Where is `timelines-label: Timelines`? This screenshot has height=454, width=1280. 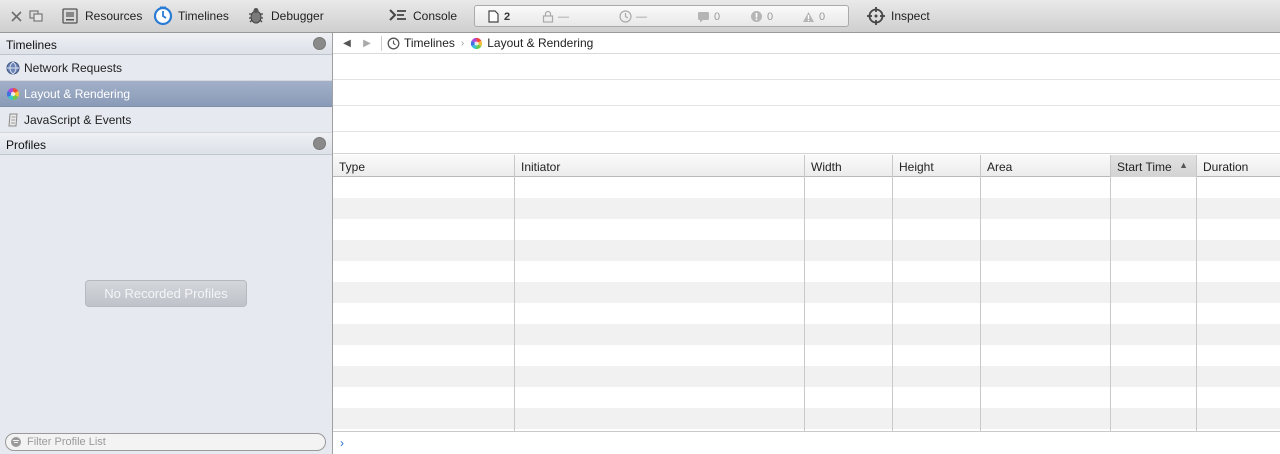 timelines-label: Timelines is located at coordinates (203, 16).